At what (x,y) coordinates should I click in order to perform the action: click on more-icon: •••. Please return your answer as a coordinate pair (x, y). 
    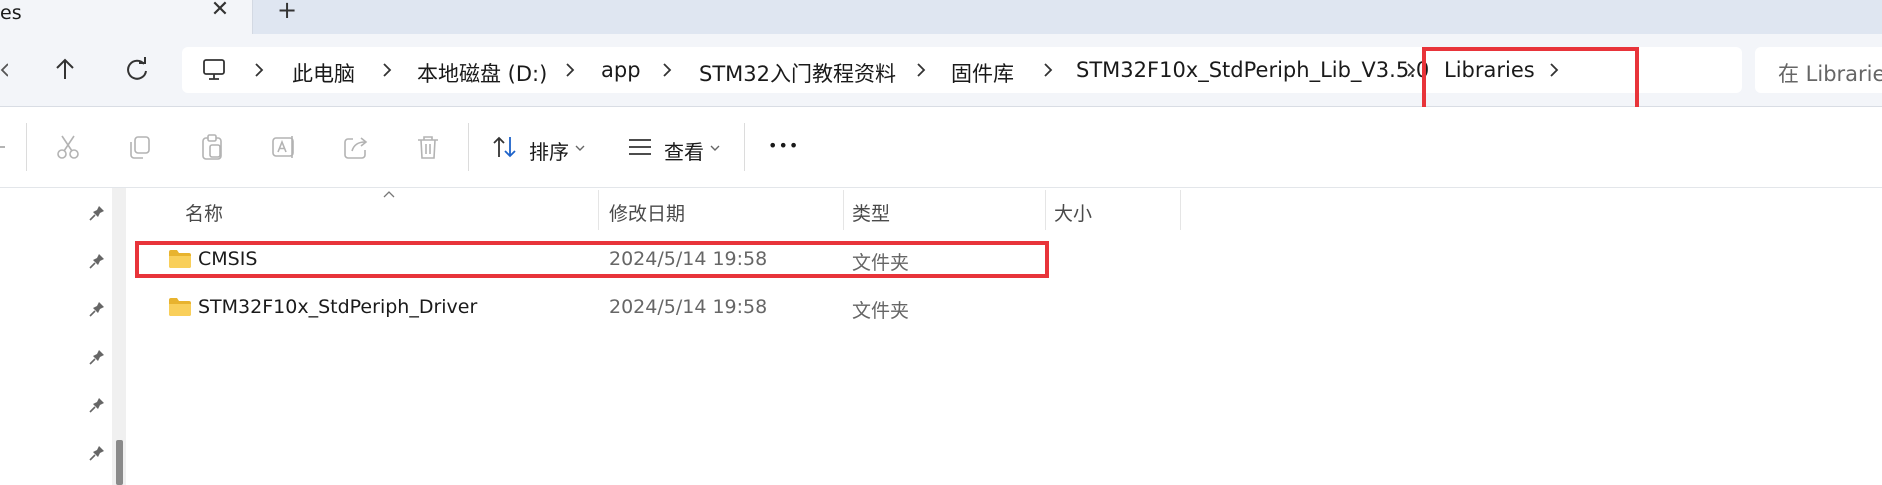
    Looking at the image, I should click on (783, 145).